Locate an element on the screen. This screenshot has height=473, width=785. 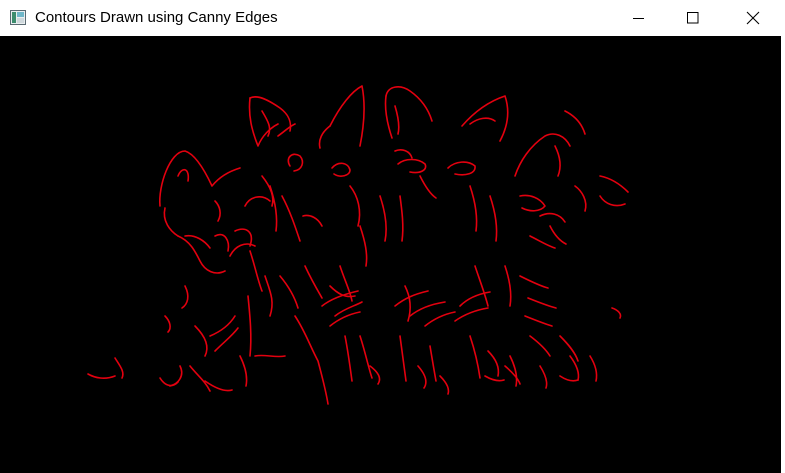
close-icon is located at coordinates (753, 18).